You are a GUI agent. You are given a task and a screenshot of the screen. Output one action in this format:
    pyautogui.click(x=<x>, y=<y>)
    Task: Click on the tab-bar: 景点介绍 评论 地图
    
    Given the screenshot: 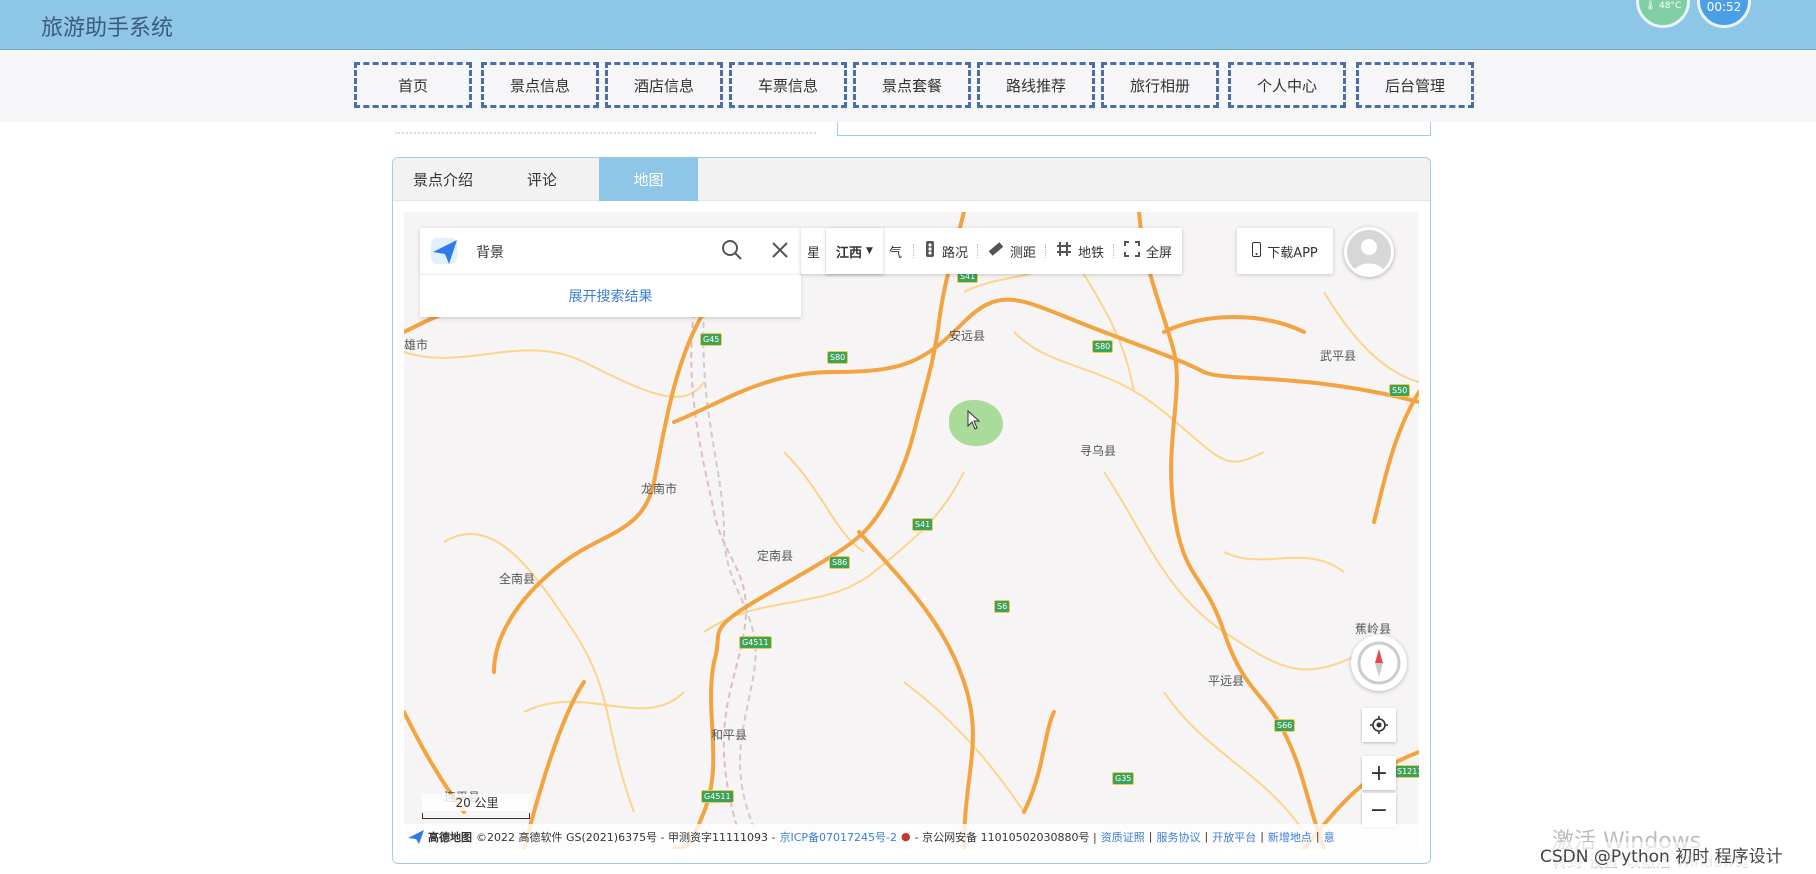 What is the action you would take?
    pyautogui.click(x=911, y=179)
    